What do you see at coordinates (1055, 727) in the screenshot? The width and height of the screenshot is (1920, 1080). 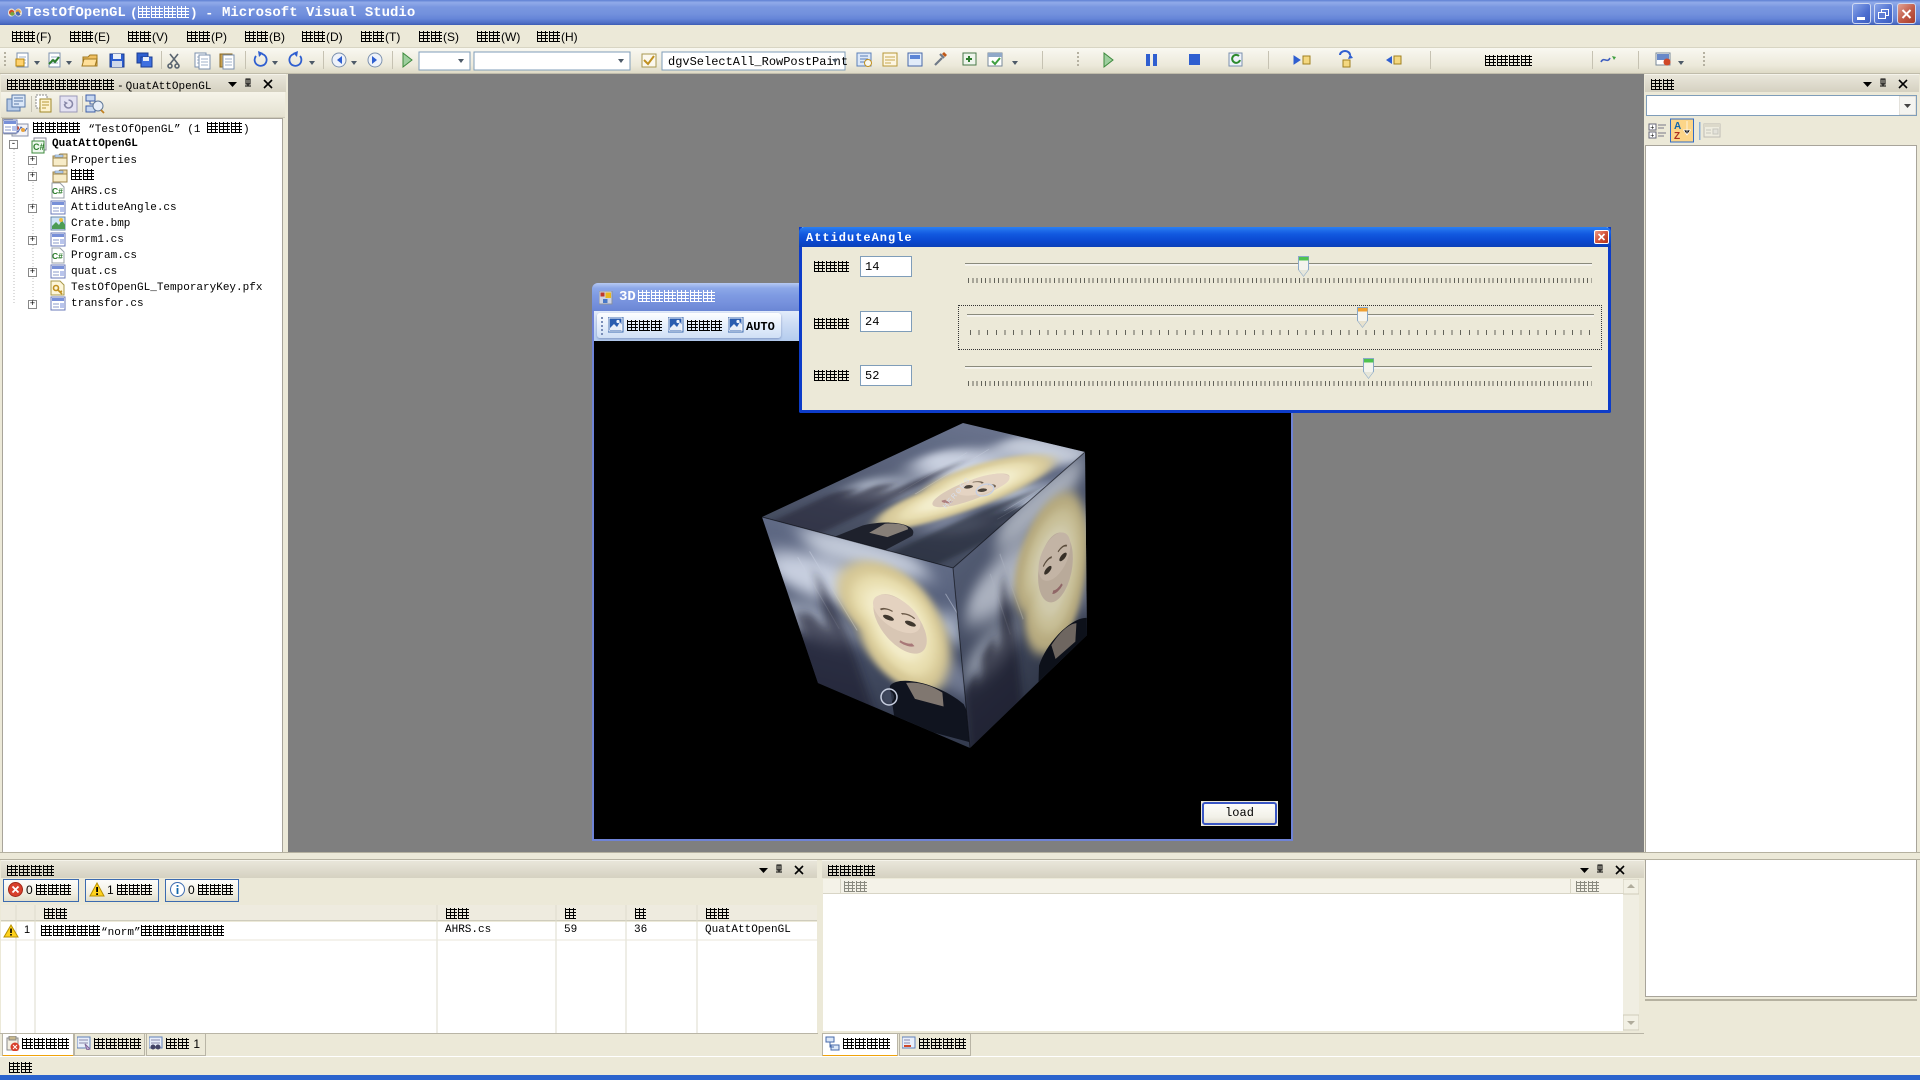 I see `svg-text: HEROES` at bounding box center [1055, 727].